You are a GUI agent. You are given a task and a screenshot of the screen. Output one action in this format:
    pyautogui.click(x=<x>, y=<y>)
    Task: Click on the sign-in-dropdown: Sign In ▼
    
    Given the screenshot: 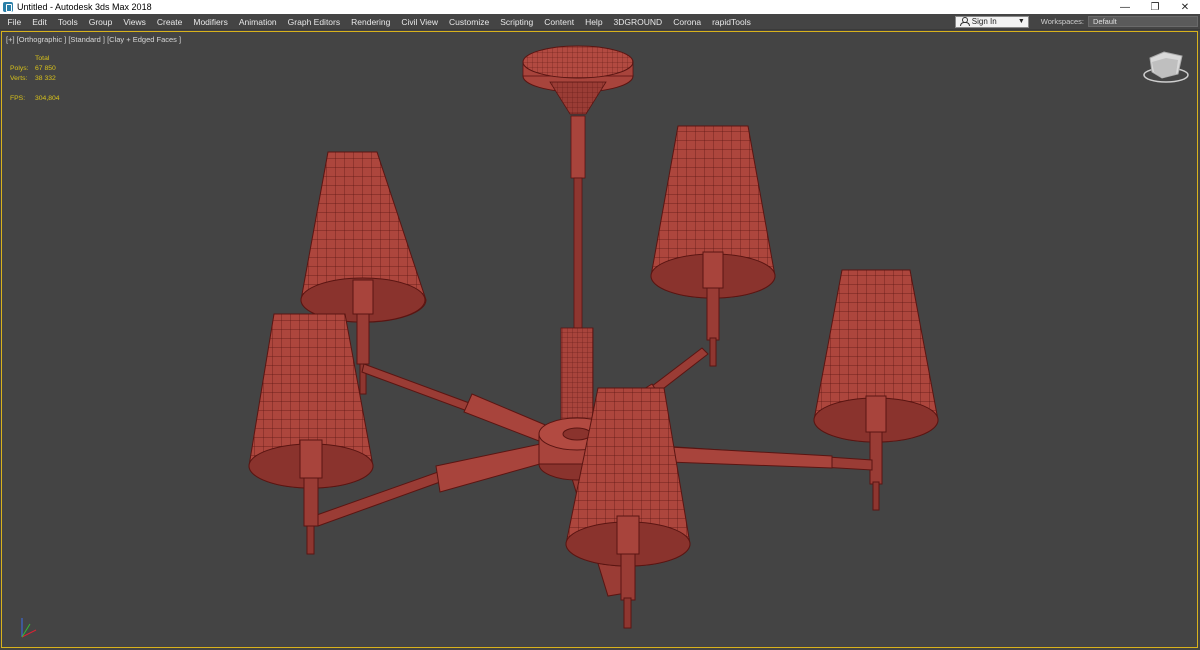 What is the action you would take?
    pyautogui.click(x=991, y=21)
    